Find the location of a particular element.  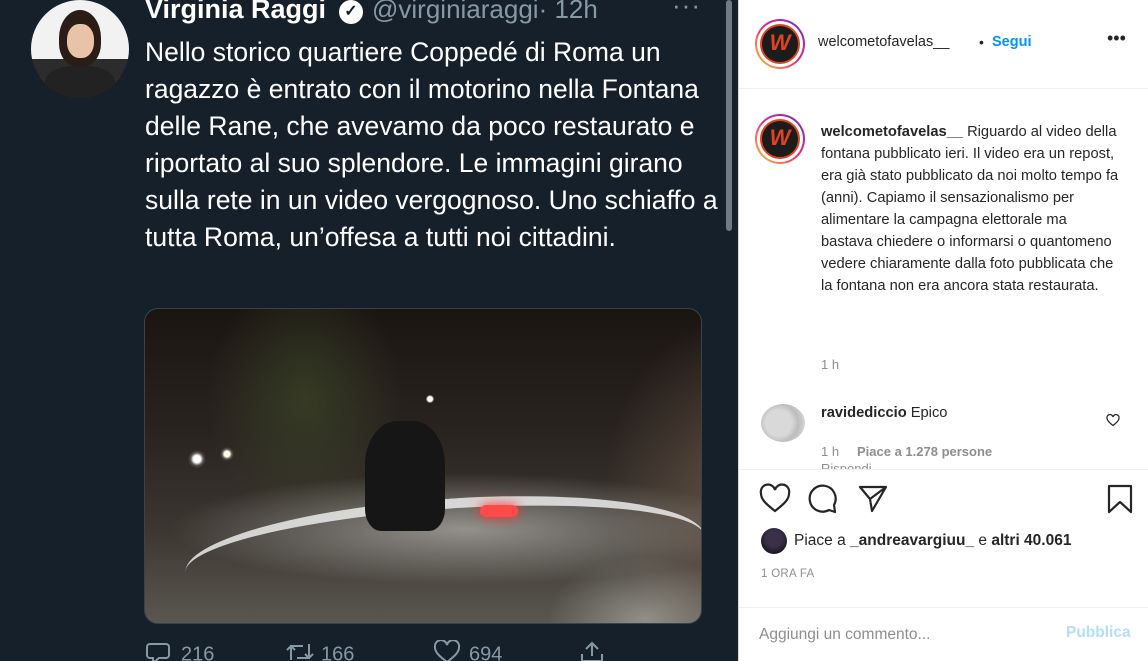

commenter-avatar is located at coordinates (783, 423).